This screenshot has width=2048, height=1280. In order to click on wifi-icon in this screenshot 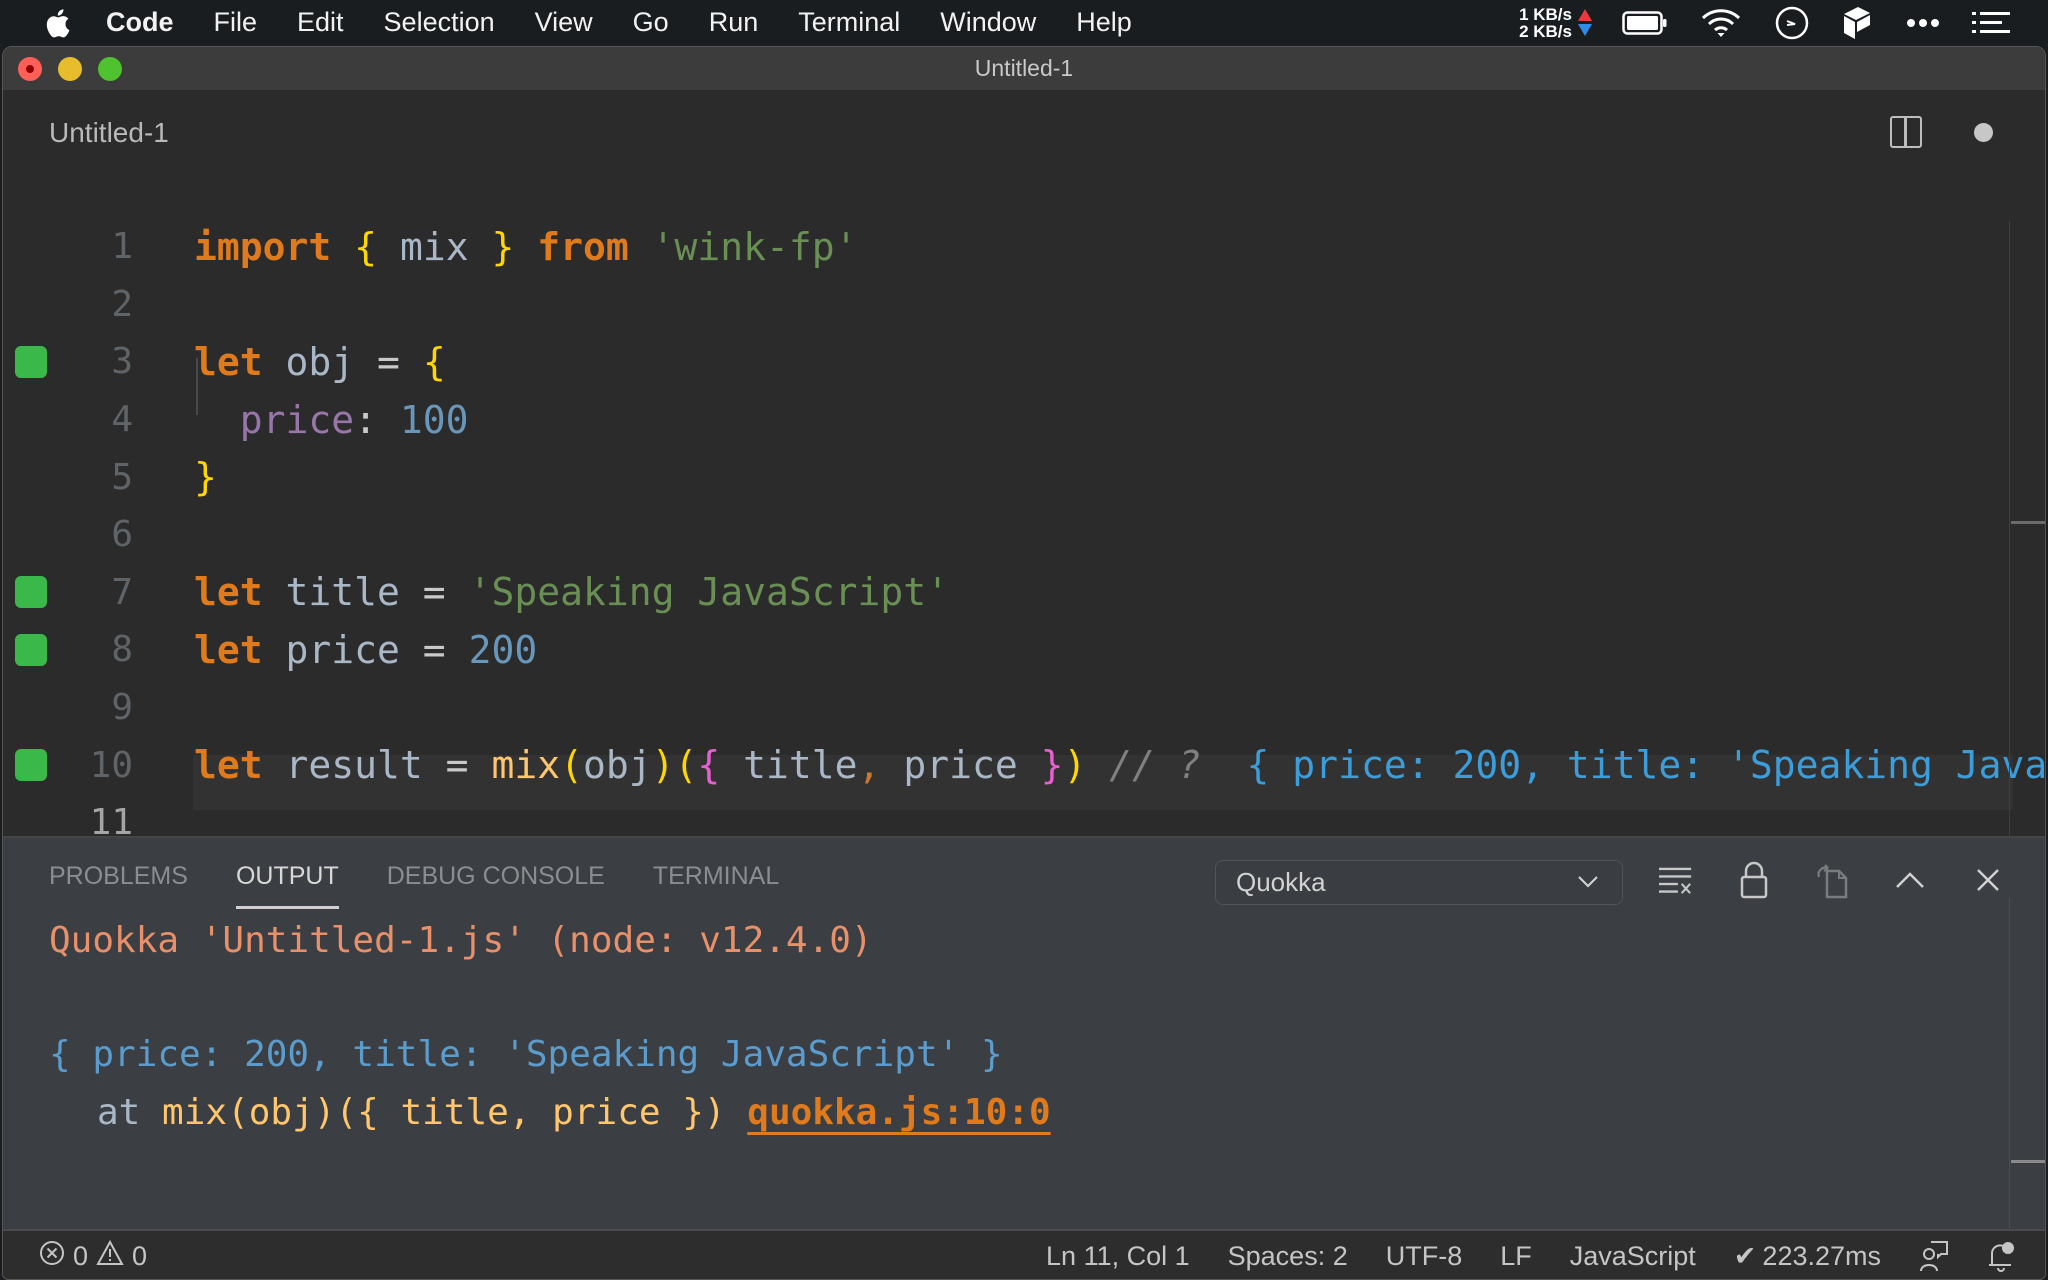, I will do `click(1721, 23)`.